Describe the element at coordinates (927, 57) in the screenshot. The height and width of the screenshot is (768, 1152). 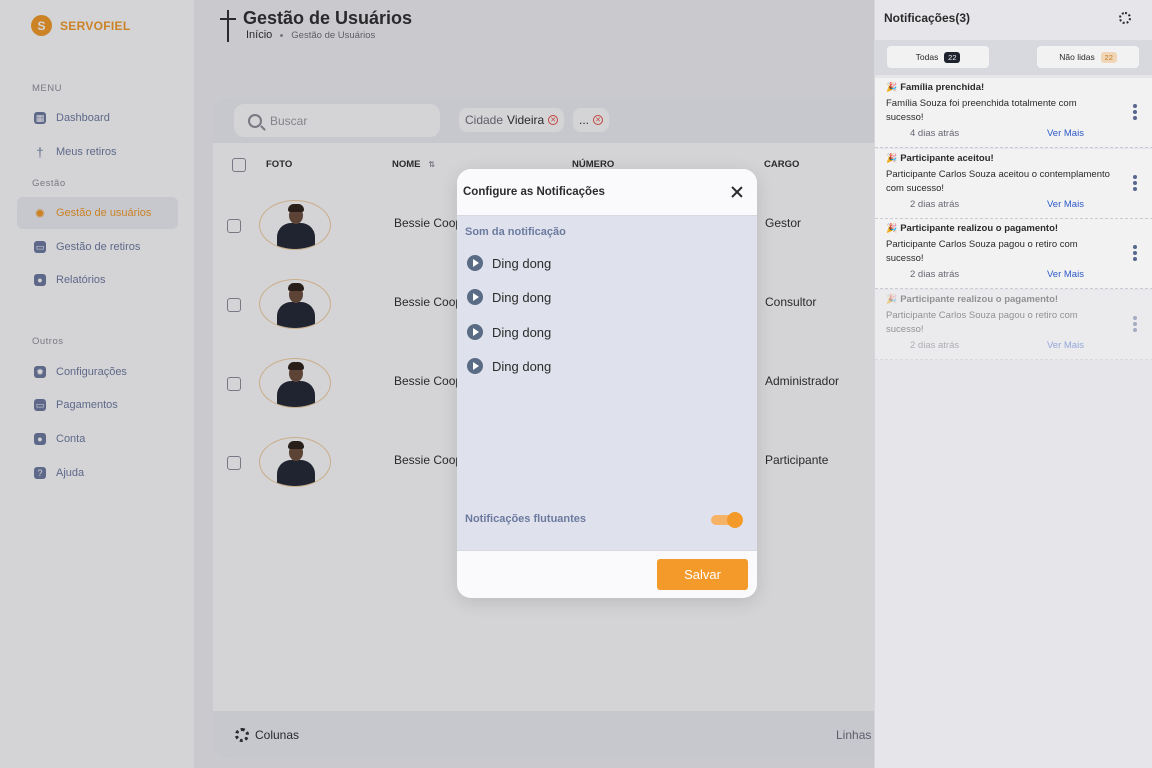
I see `tab-label: Todas` at that location.